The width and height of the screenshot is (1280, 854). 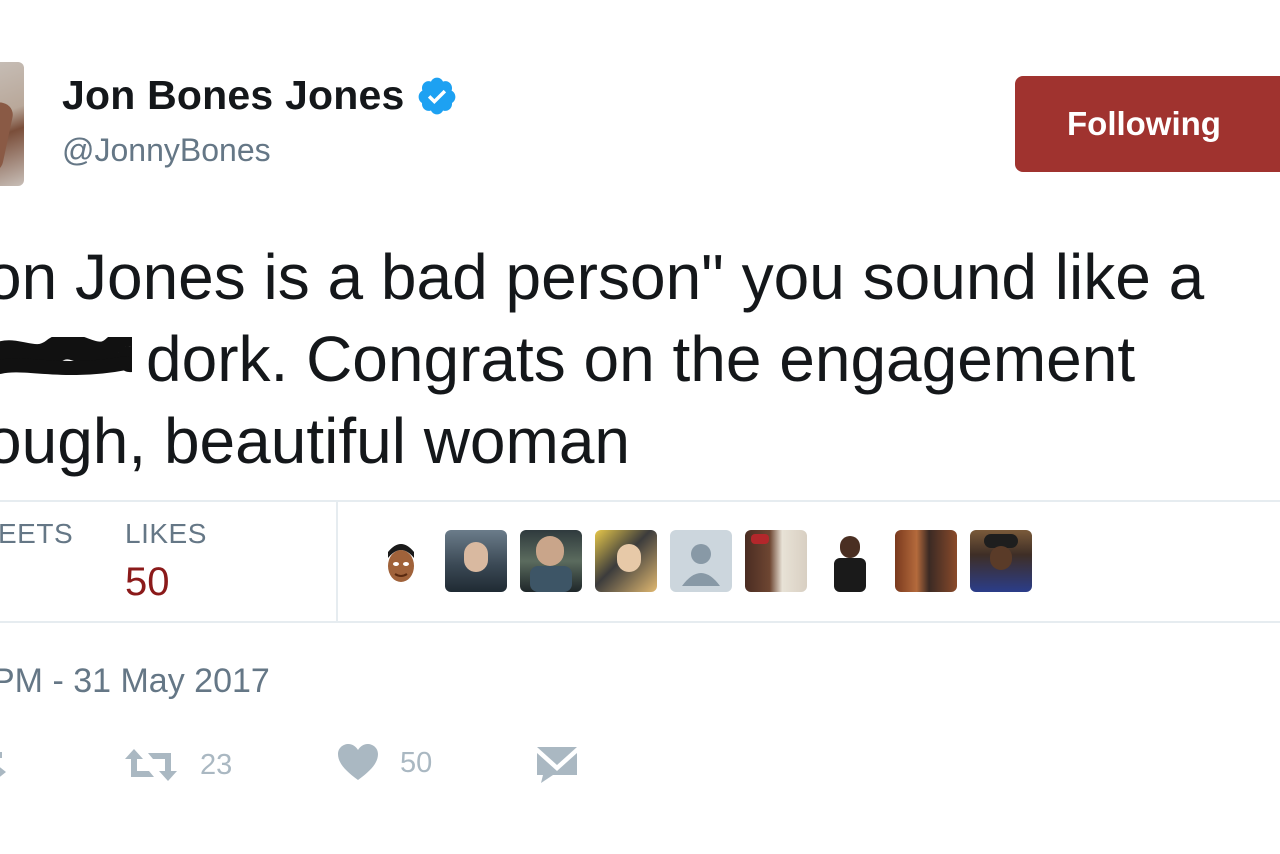 I want to click on name-row: Jon Bones Jones, so click(x=260, y=95).